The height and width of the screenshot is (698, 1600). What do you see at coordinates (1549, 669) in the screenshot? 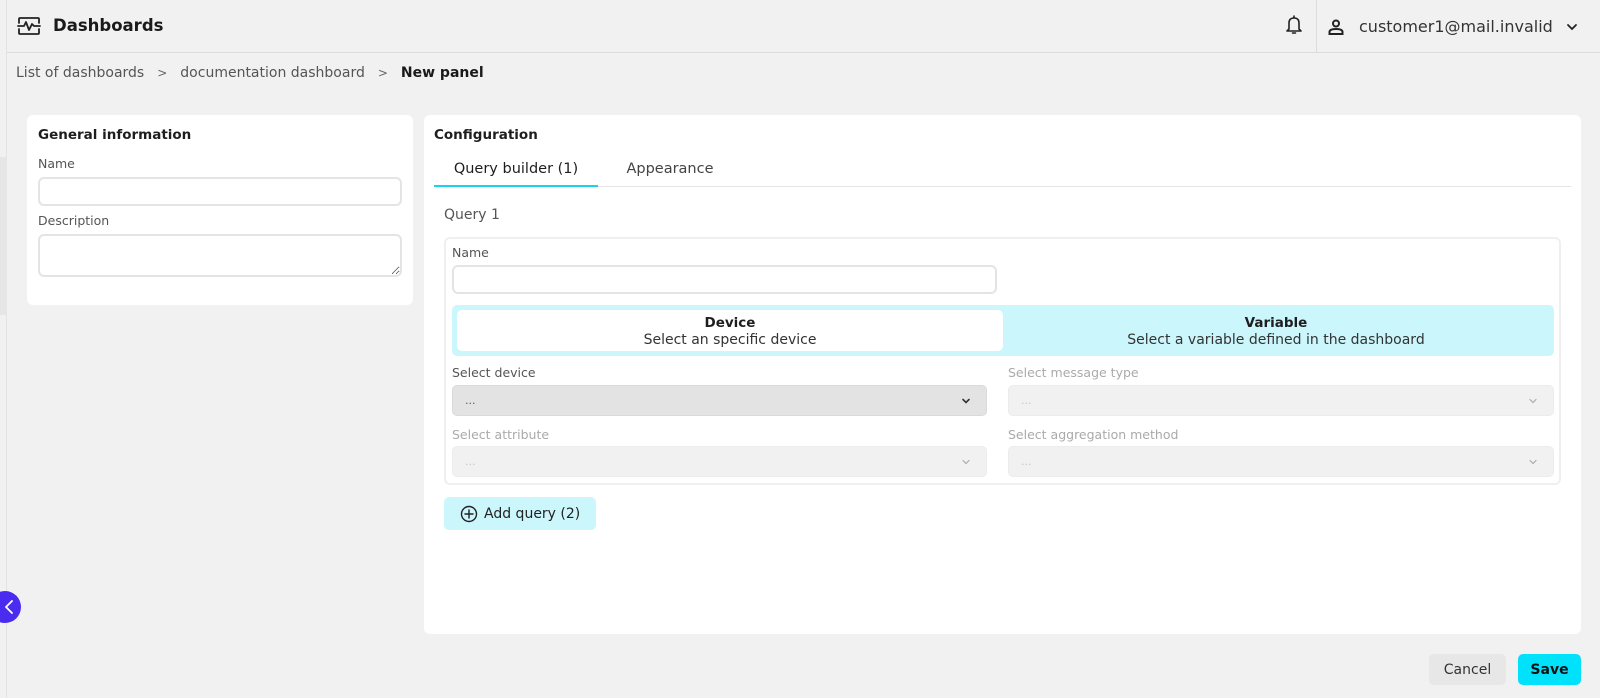
I see `save-button: Save` at bounding box center [1549, 669].